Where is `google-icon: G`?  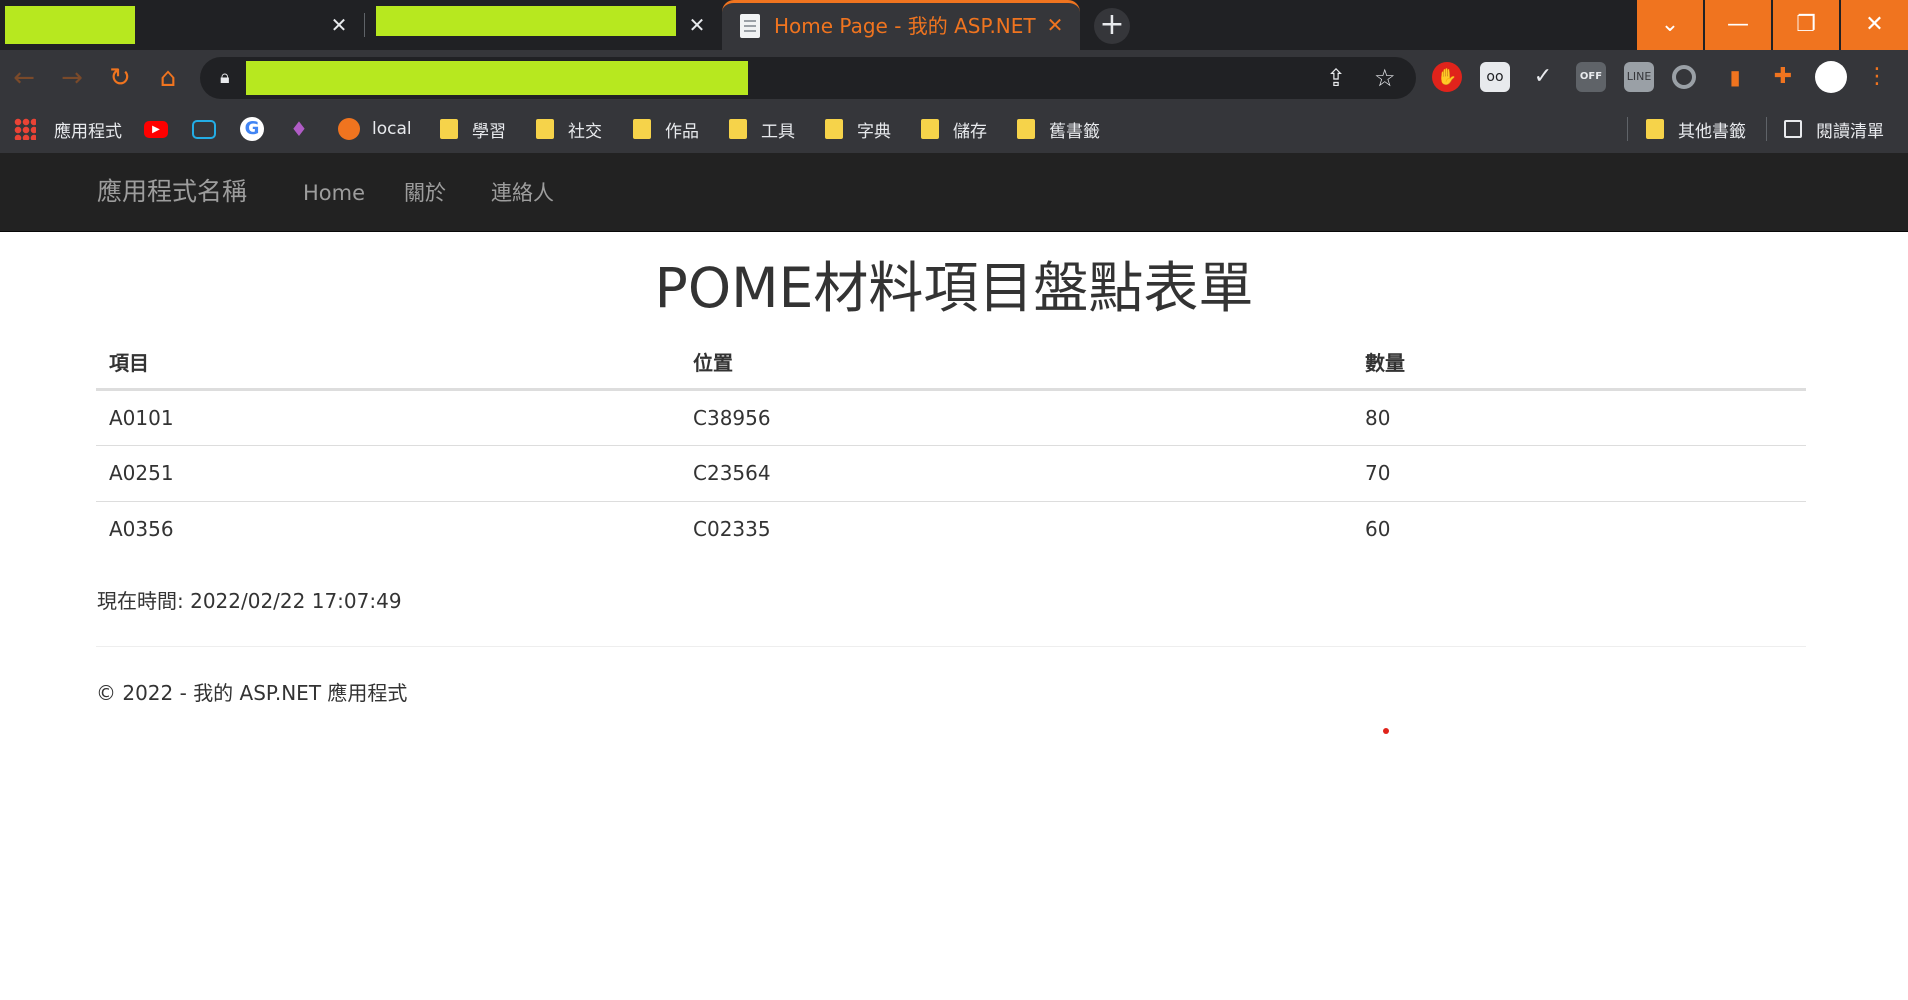 google-icon: G is located at coordinates (252, 129).